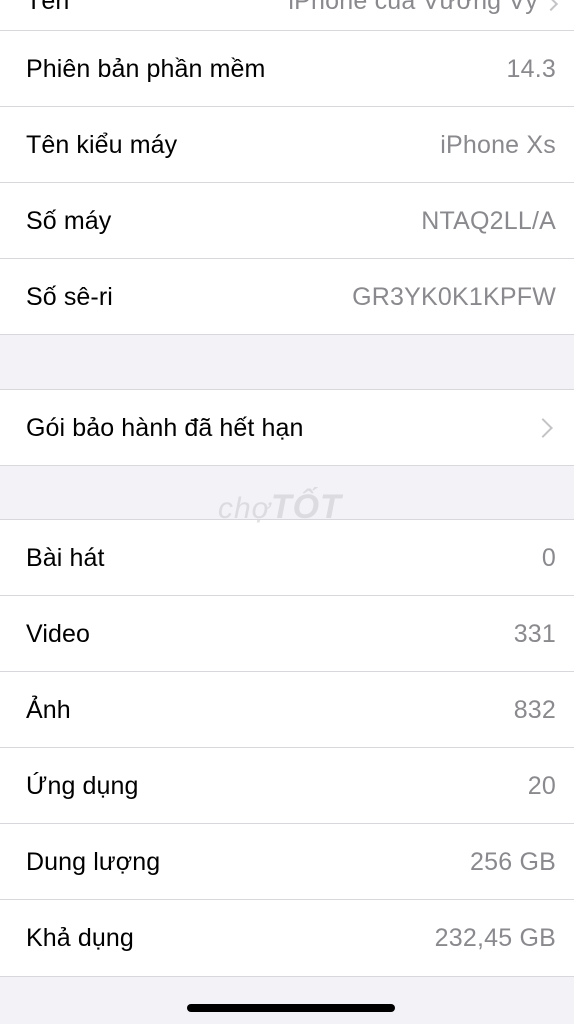 The width and height of the screenshot is (574, 1024). What do you see at coordinates (287, 710) in the screenshot?
I see `photos-row: Ảnh 832` at bounding box center [287, 710].